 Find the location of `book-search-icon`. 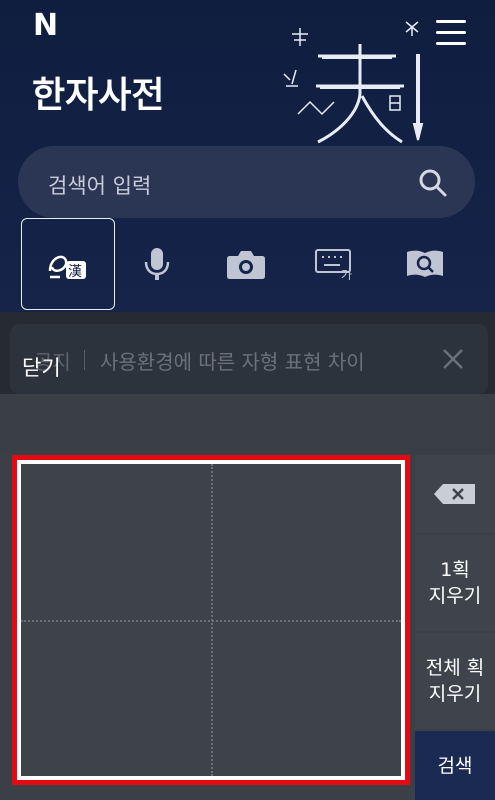

book-search-icon is located at coordinates (425, 263).